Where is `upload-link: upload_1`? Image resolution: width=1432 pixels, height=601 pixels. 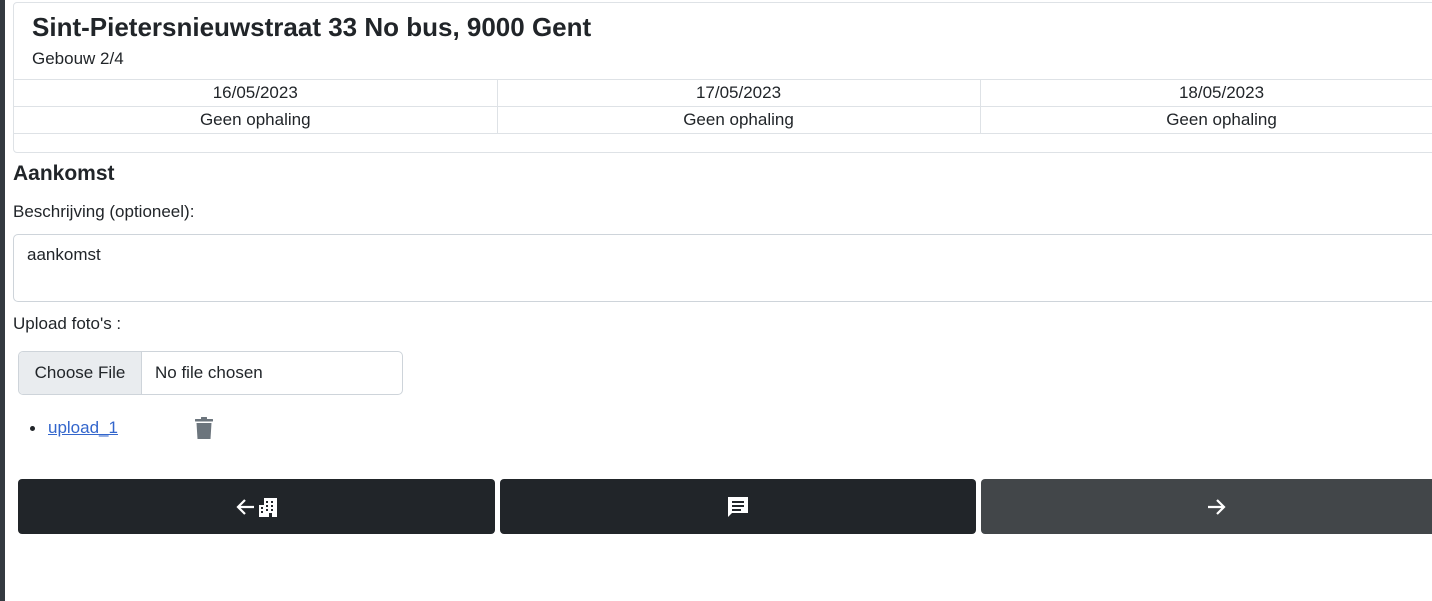
upload-link: upload_1 is located at coordinates (120, 428).